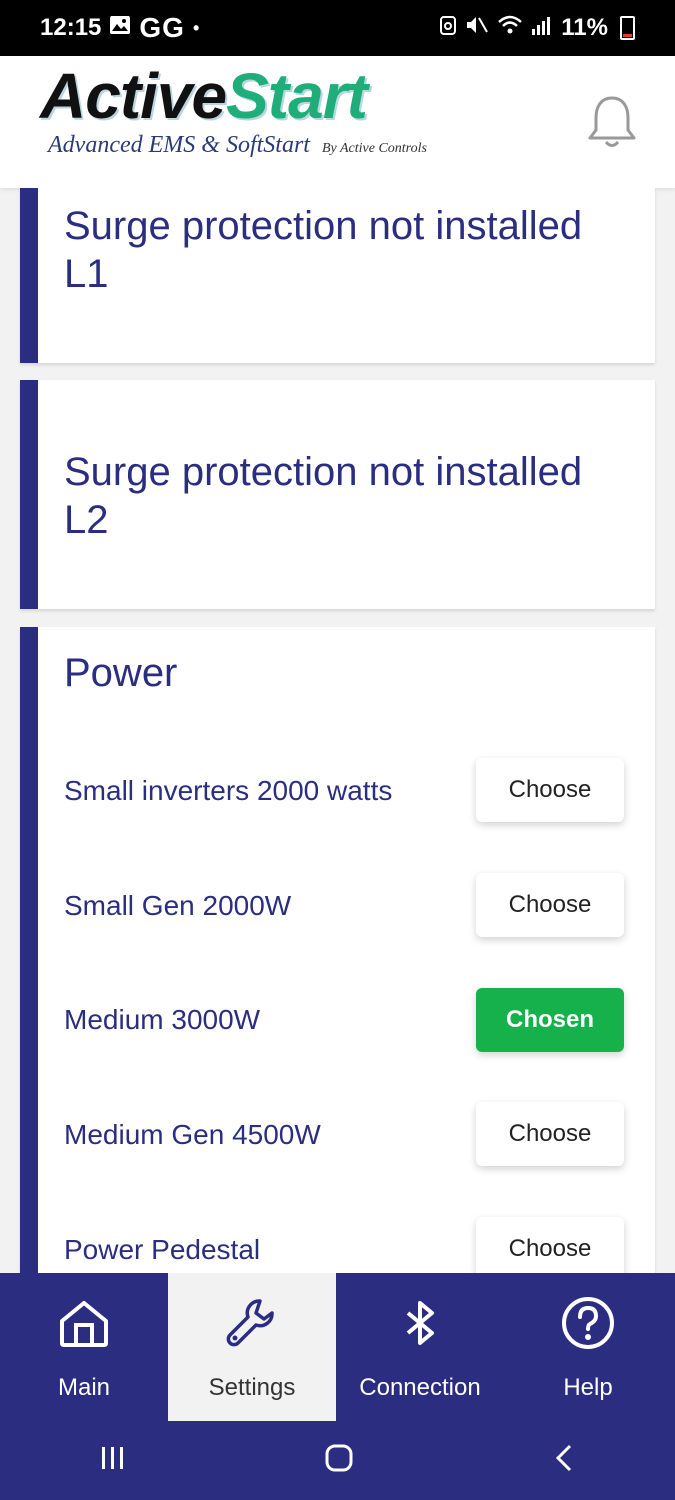 The height and width of the screenshot is (1500, 675). What do you see at coordinates (84, 1325) in the screenshot?
I see `home-icon` at bounding box center [84, 1325].